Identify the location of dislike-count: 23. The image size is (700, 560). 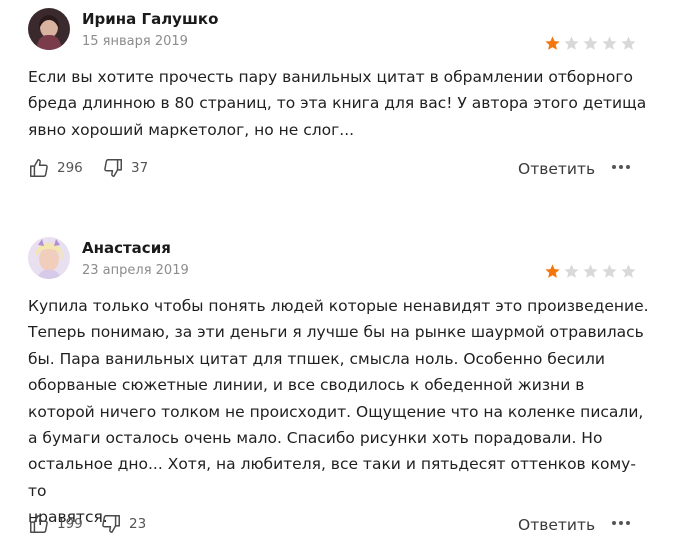
(138, 524).